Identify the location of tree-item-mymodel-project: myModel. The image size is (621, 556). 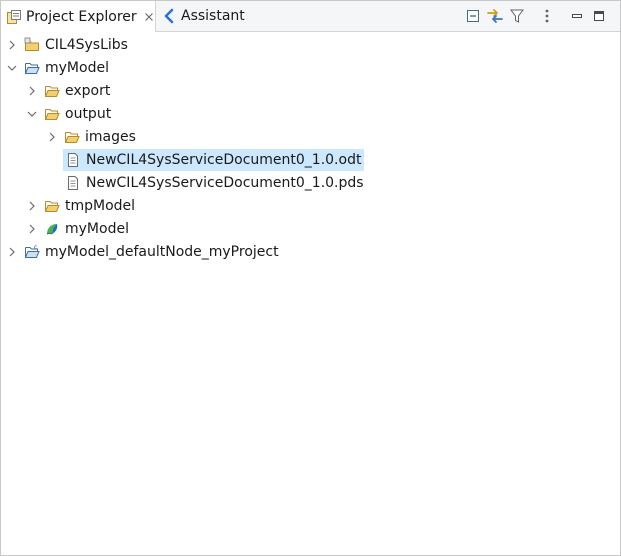
(58, 67).